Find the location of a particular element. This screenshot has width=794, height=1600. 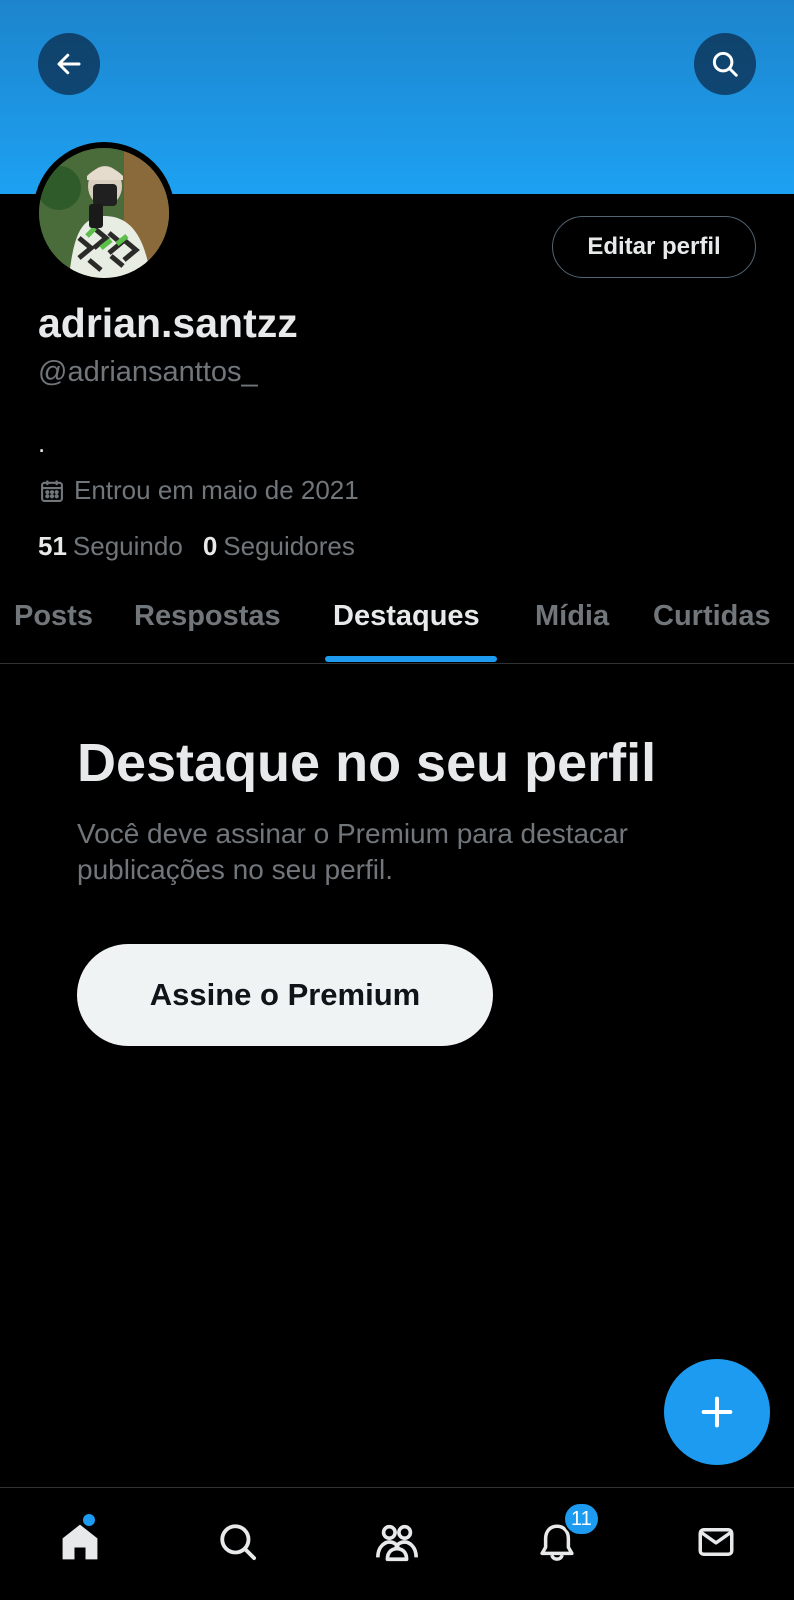

bottom-navigation: 11 is located at coordinates (397, 1543).